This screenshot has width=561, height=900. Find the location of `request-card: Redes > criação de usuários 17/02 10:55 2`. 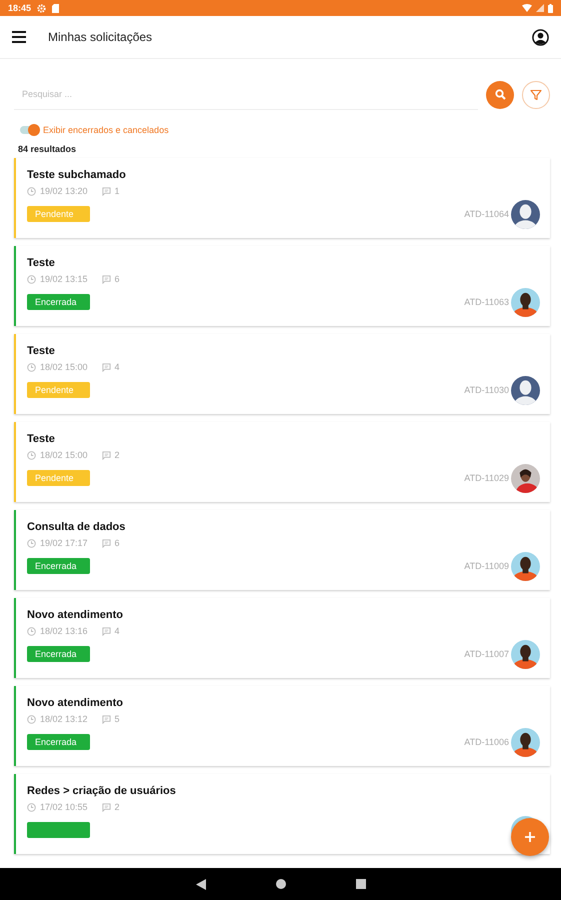

request-card: Redes > criação de usuários 17/02 10:55 2 is located at coordinates (282, 814).